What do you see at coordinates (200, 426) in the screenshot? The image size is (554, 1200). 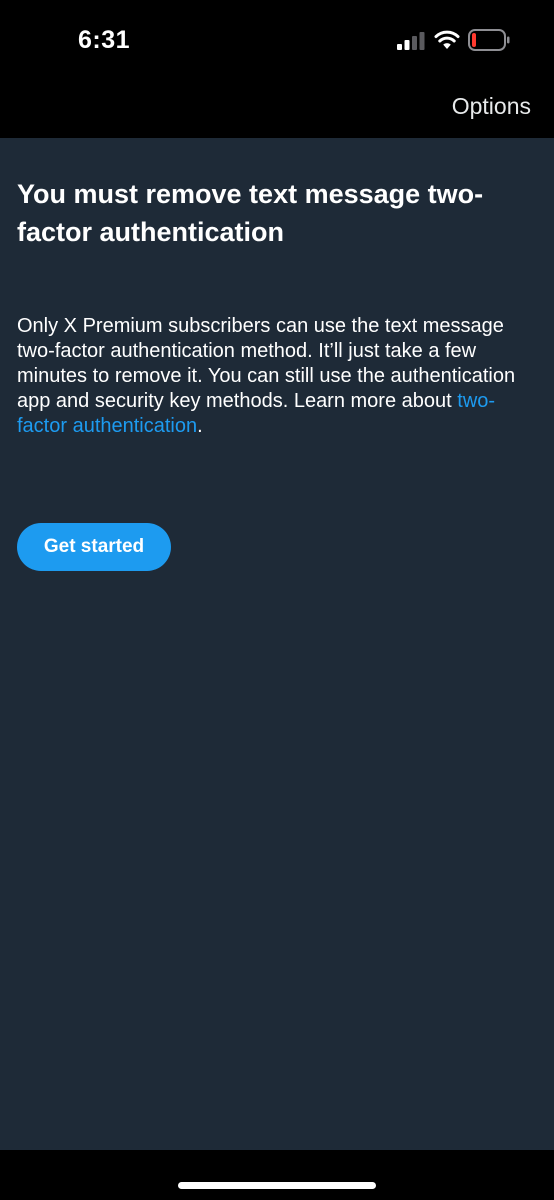 I see `description-end: .` at bounding box center [200, 426].